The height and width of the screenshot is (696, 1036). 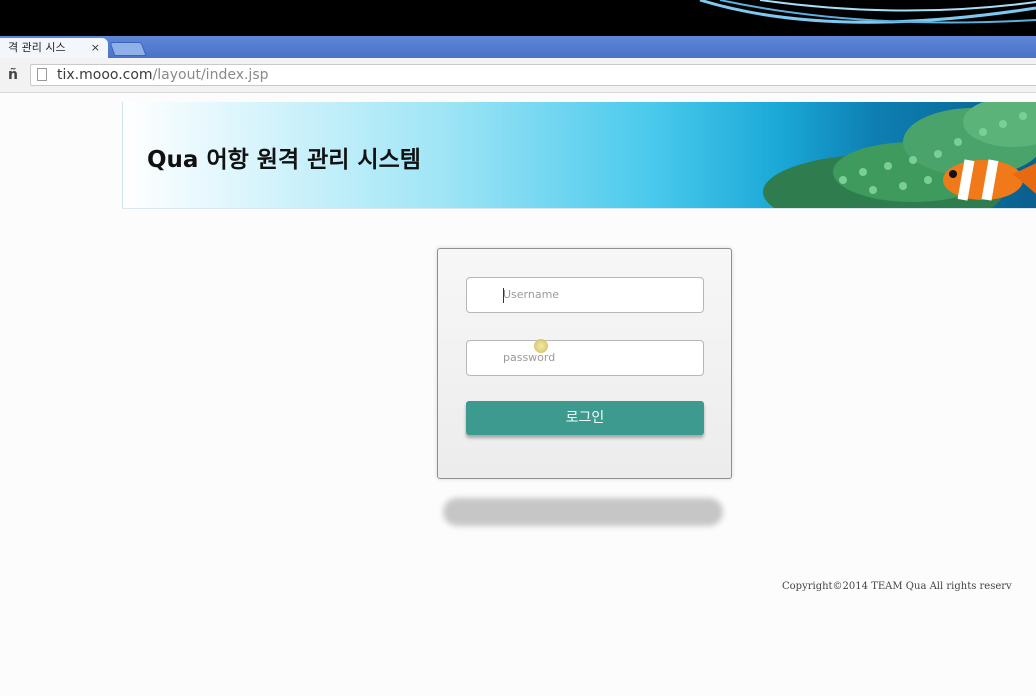 I want to click on password-placeholder: password, so click(x=529, y=357).